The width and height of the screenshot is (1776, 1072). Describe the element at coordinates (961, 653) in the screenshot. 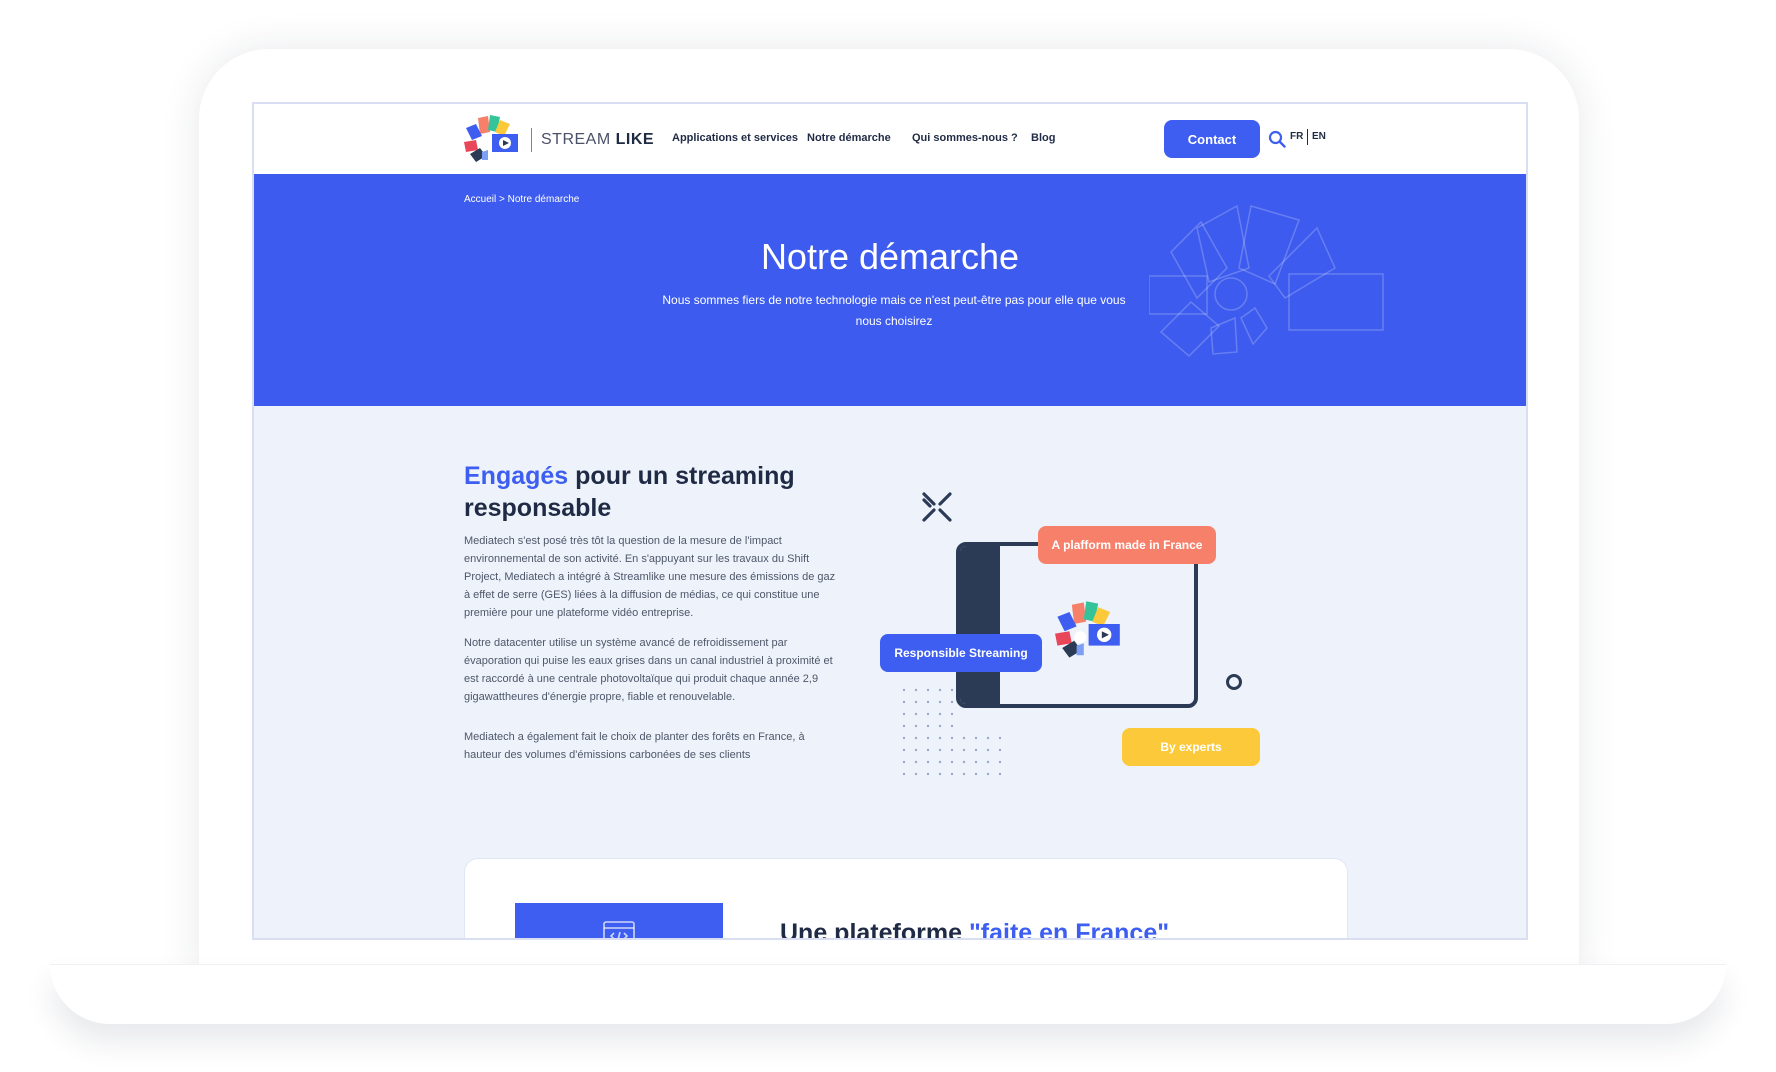

I see `tag-responsible-streaming: Responsible Streaming` at that location.